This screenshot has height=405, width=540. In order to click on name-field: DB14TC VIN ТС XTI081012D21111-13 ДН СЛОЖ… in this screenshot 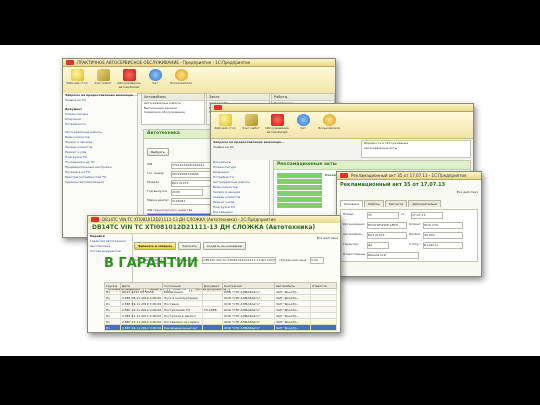, I will do `click(239, 260)`.